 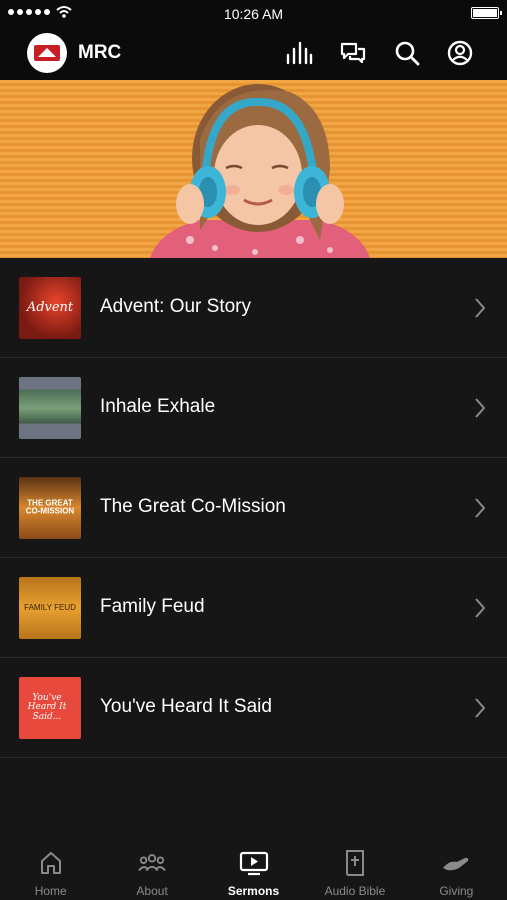 I want to click on sermon-row-inhale-exhale: Inhale Exhale, so click(x=253, y=408).